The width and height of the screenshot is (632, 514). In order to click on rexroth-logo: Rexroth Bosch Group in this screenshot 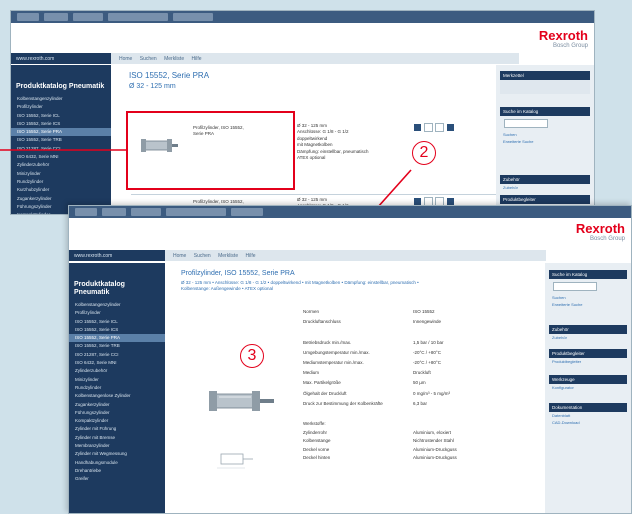, I will do `click(600, 231)`.